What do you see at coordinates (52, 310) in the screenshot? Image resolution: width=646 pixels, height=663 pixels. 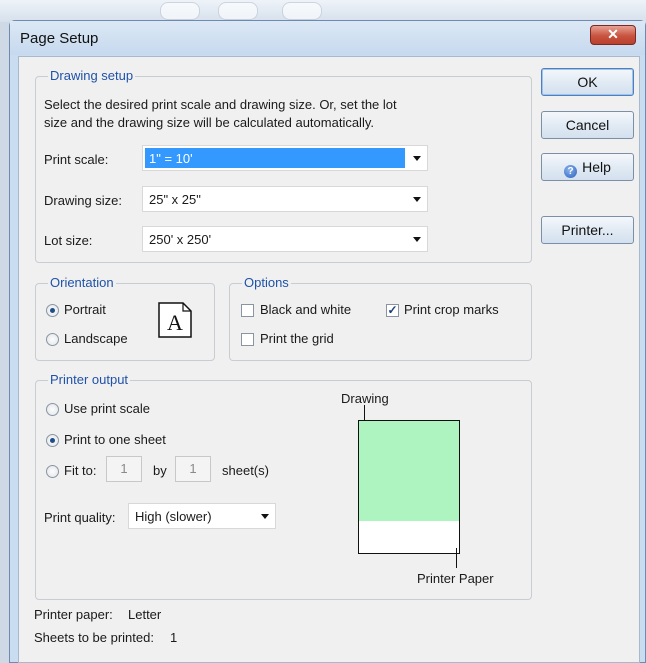 I see `portrait-radio` at bounding box center [52, 310].